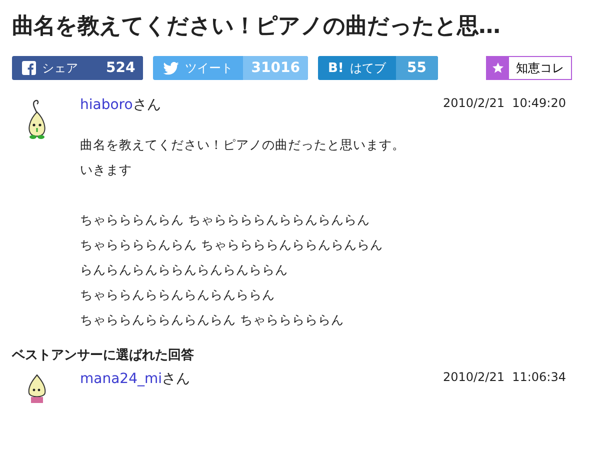  What do you see at coordinates (231, 244) in the screenshot?
I see `question-text-line: ちゃららららんらん ちゃららららんららんらんらん` at bounding box center [231, 244].